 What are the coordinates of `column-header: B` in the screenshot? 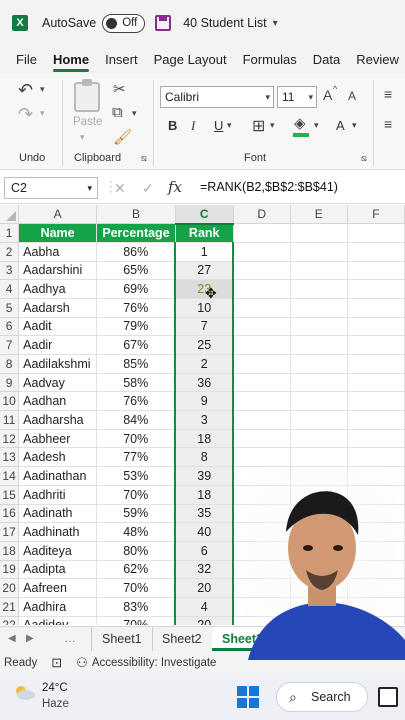 It's located at (136, 215).